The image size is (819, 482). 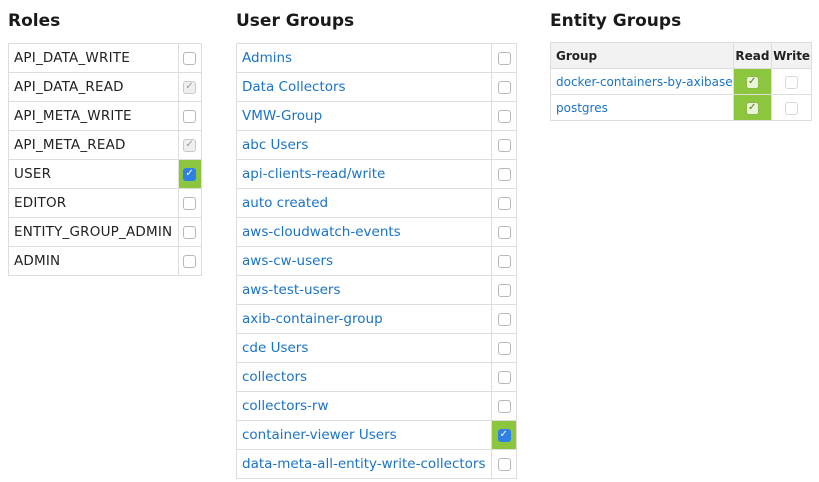 I want to click on user-group-checkbox-aws-cloudwatch-events, so click(x=504, y=232).